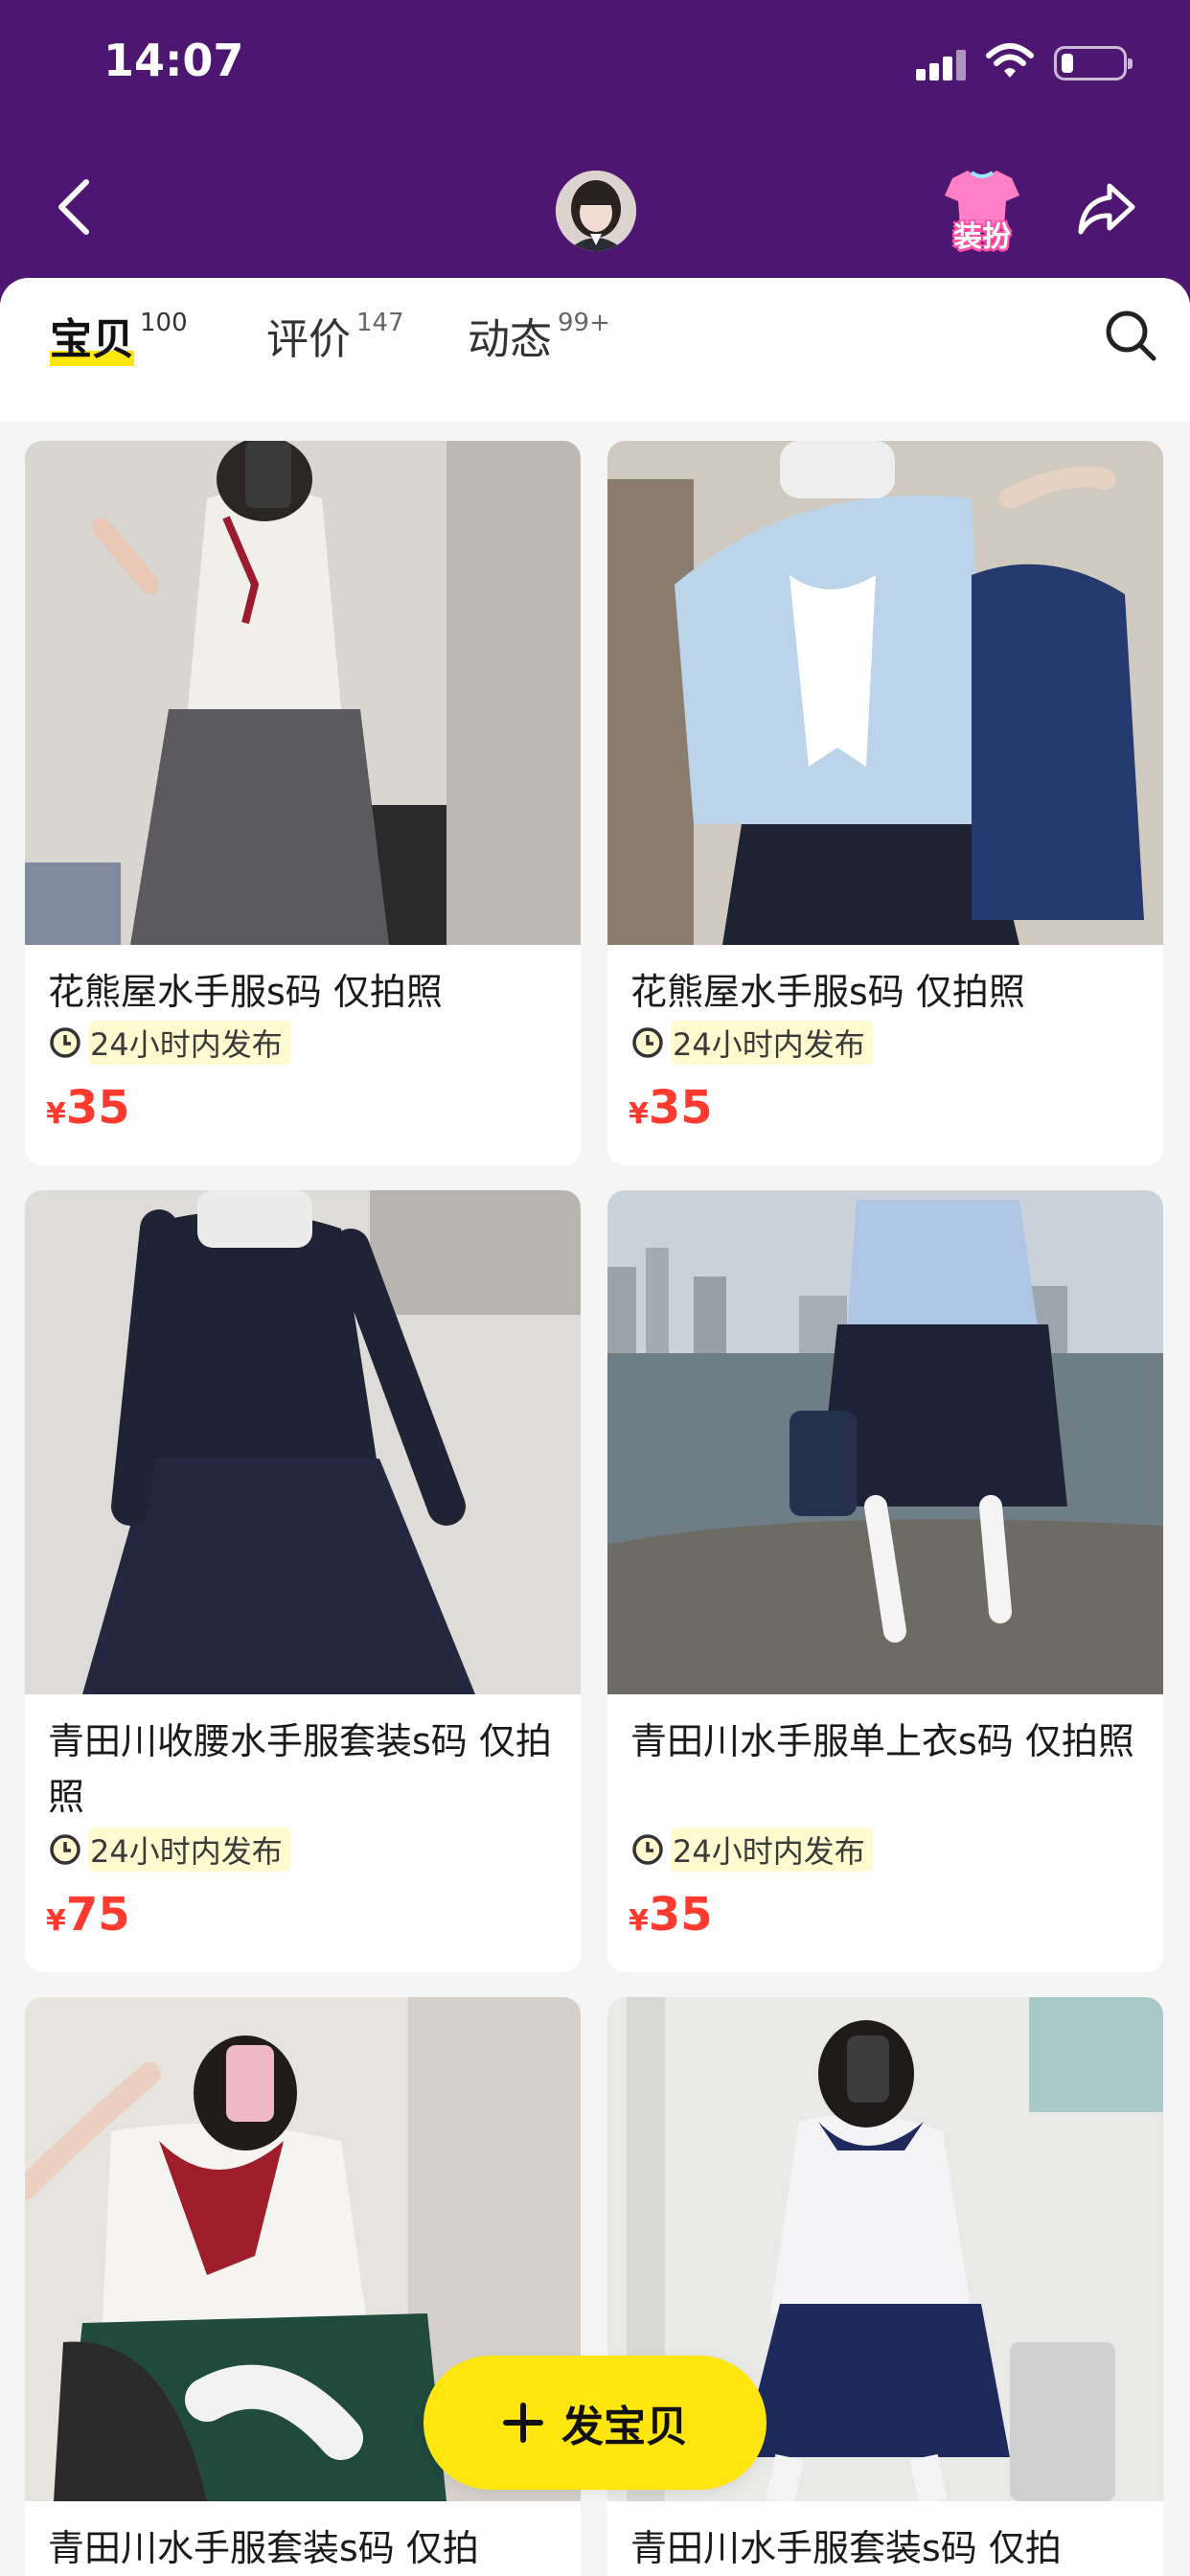 The image size is (1190, 2576). I want to click on post-item-button: 发宝贝, so click(595, 2423).